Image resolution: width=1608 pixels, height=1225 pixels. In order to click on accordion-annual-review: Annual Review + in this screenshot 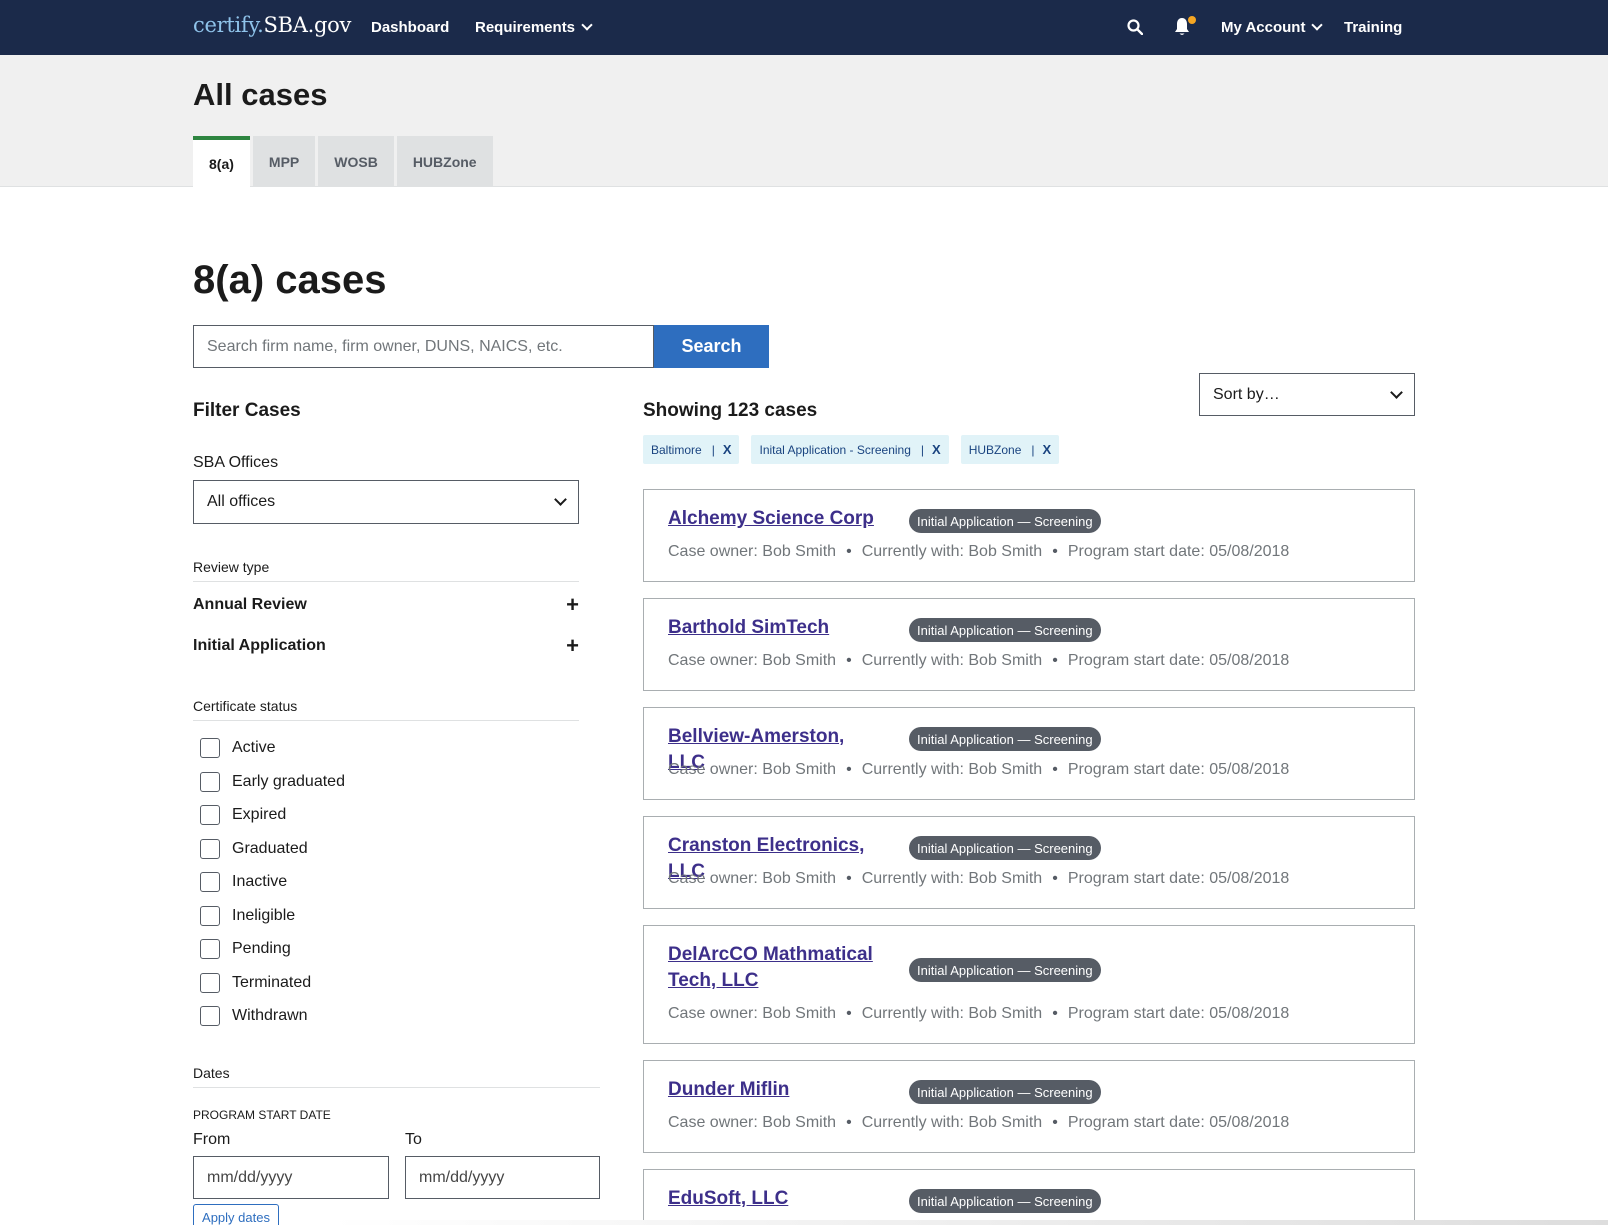, I will do `click(386, 605)`.